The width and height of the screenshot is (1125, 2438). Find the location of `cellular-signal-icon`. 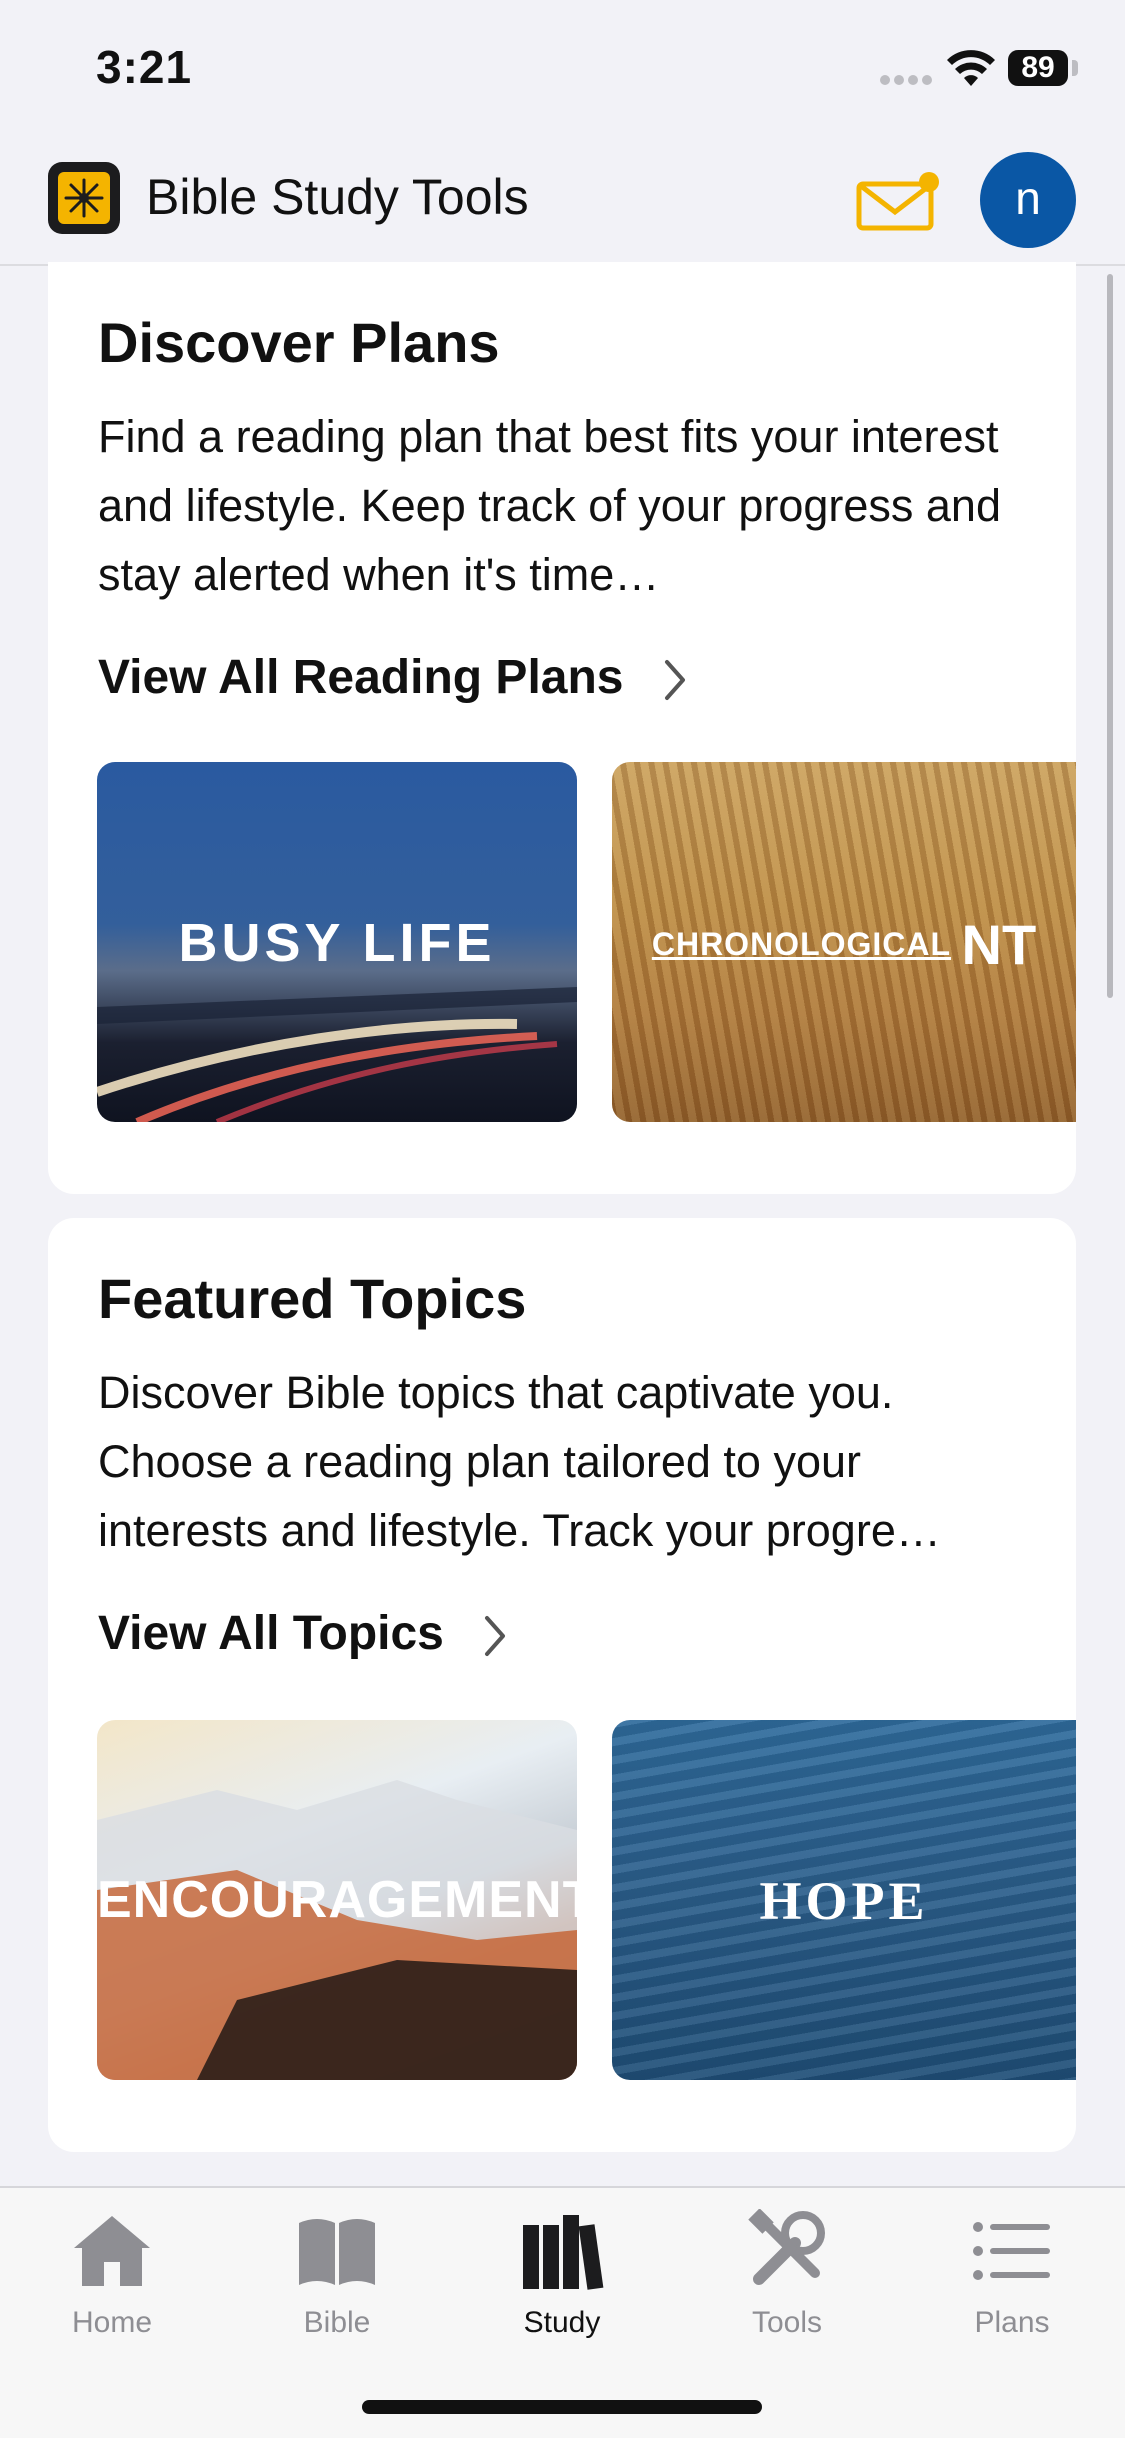

cellular-signal-icon is located at coordinates (908, 78).